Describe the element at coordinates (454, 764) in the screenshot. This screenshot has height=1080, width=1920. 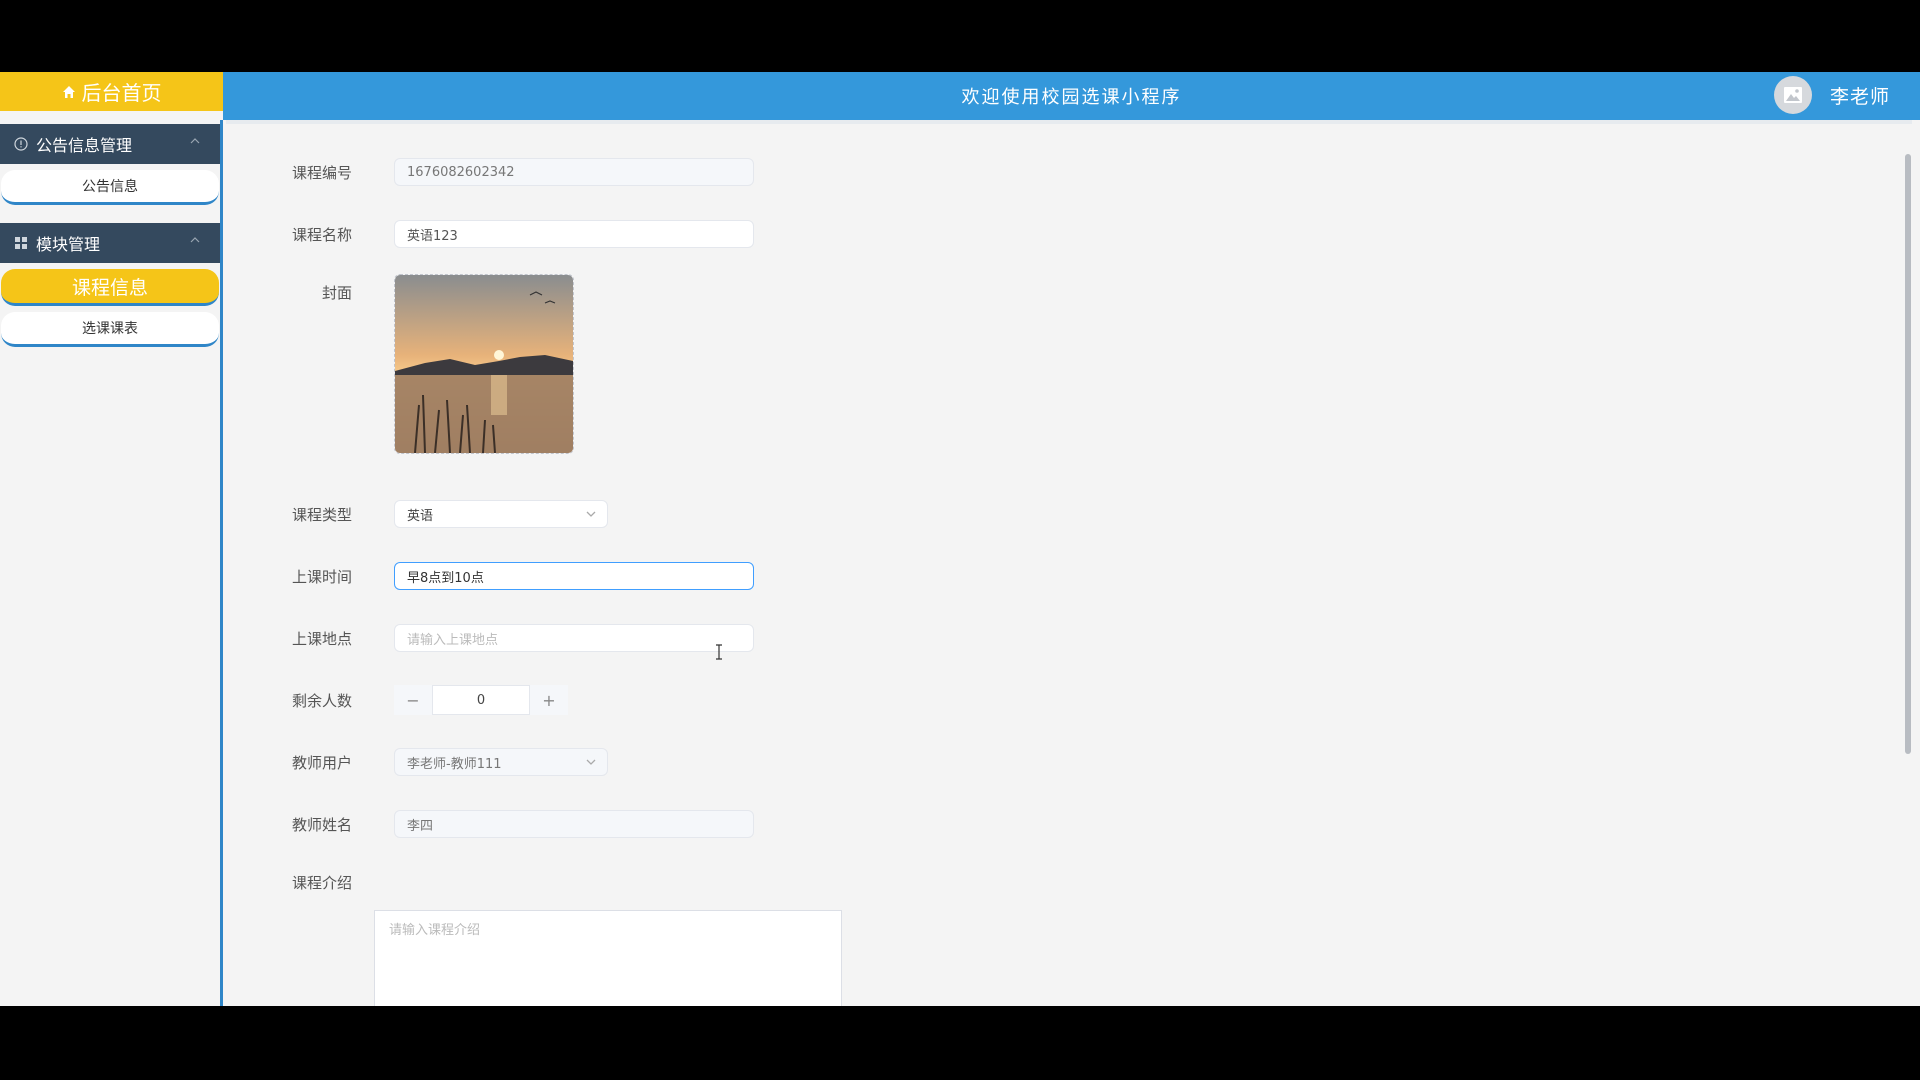
I see `teacher-user-value: 李老师-教师111` at that location.